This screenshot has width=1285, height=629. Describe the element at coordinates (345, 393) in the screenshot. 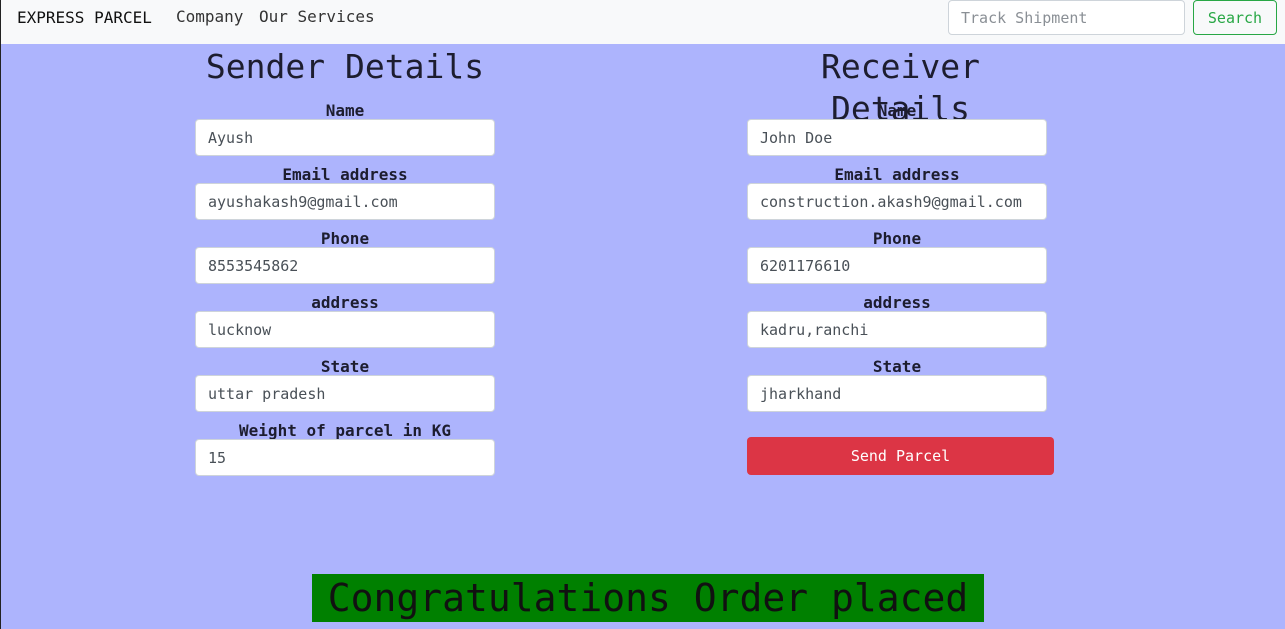

I see `sender-state-input` at that location.